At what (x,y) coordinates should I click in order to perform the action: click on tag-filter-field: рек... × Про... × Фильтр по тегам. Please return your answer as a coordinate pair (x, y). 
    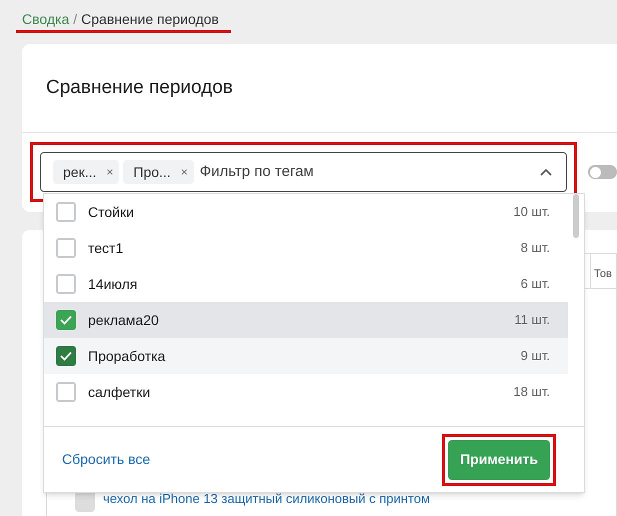
    Looking at the image, I should click on (303, 172).